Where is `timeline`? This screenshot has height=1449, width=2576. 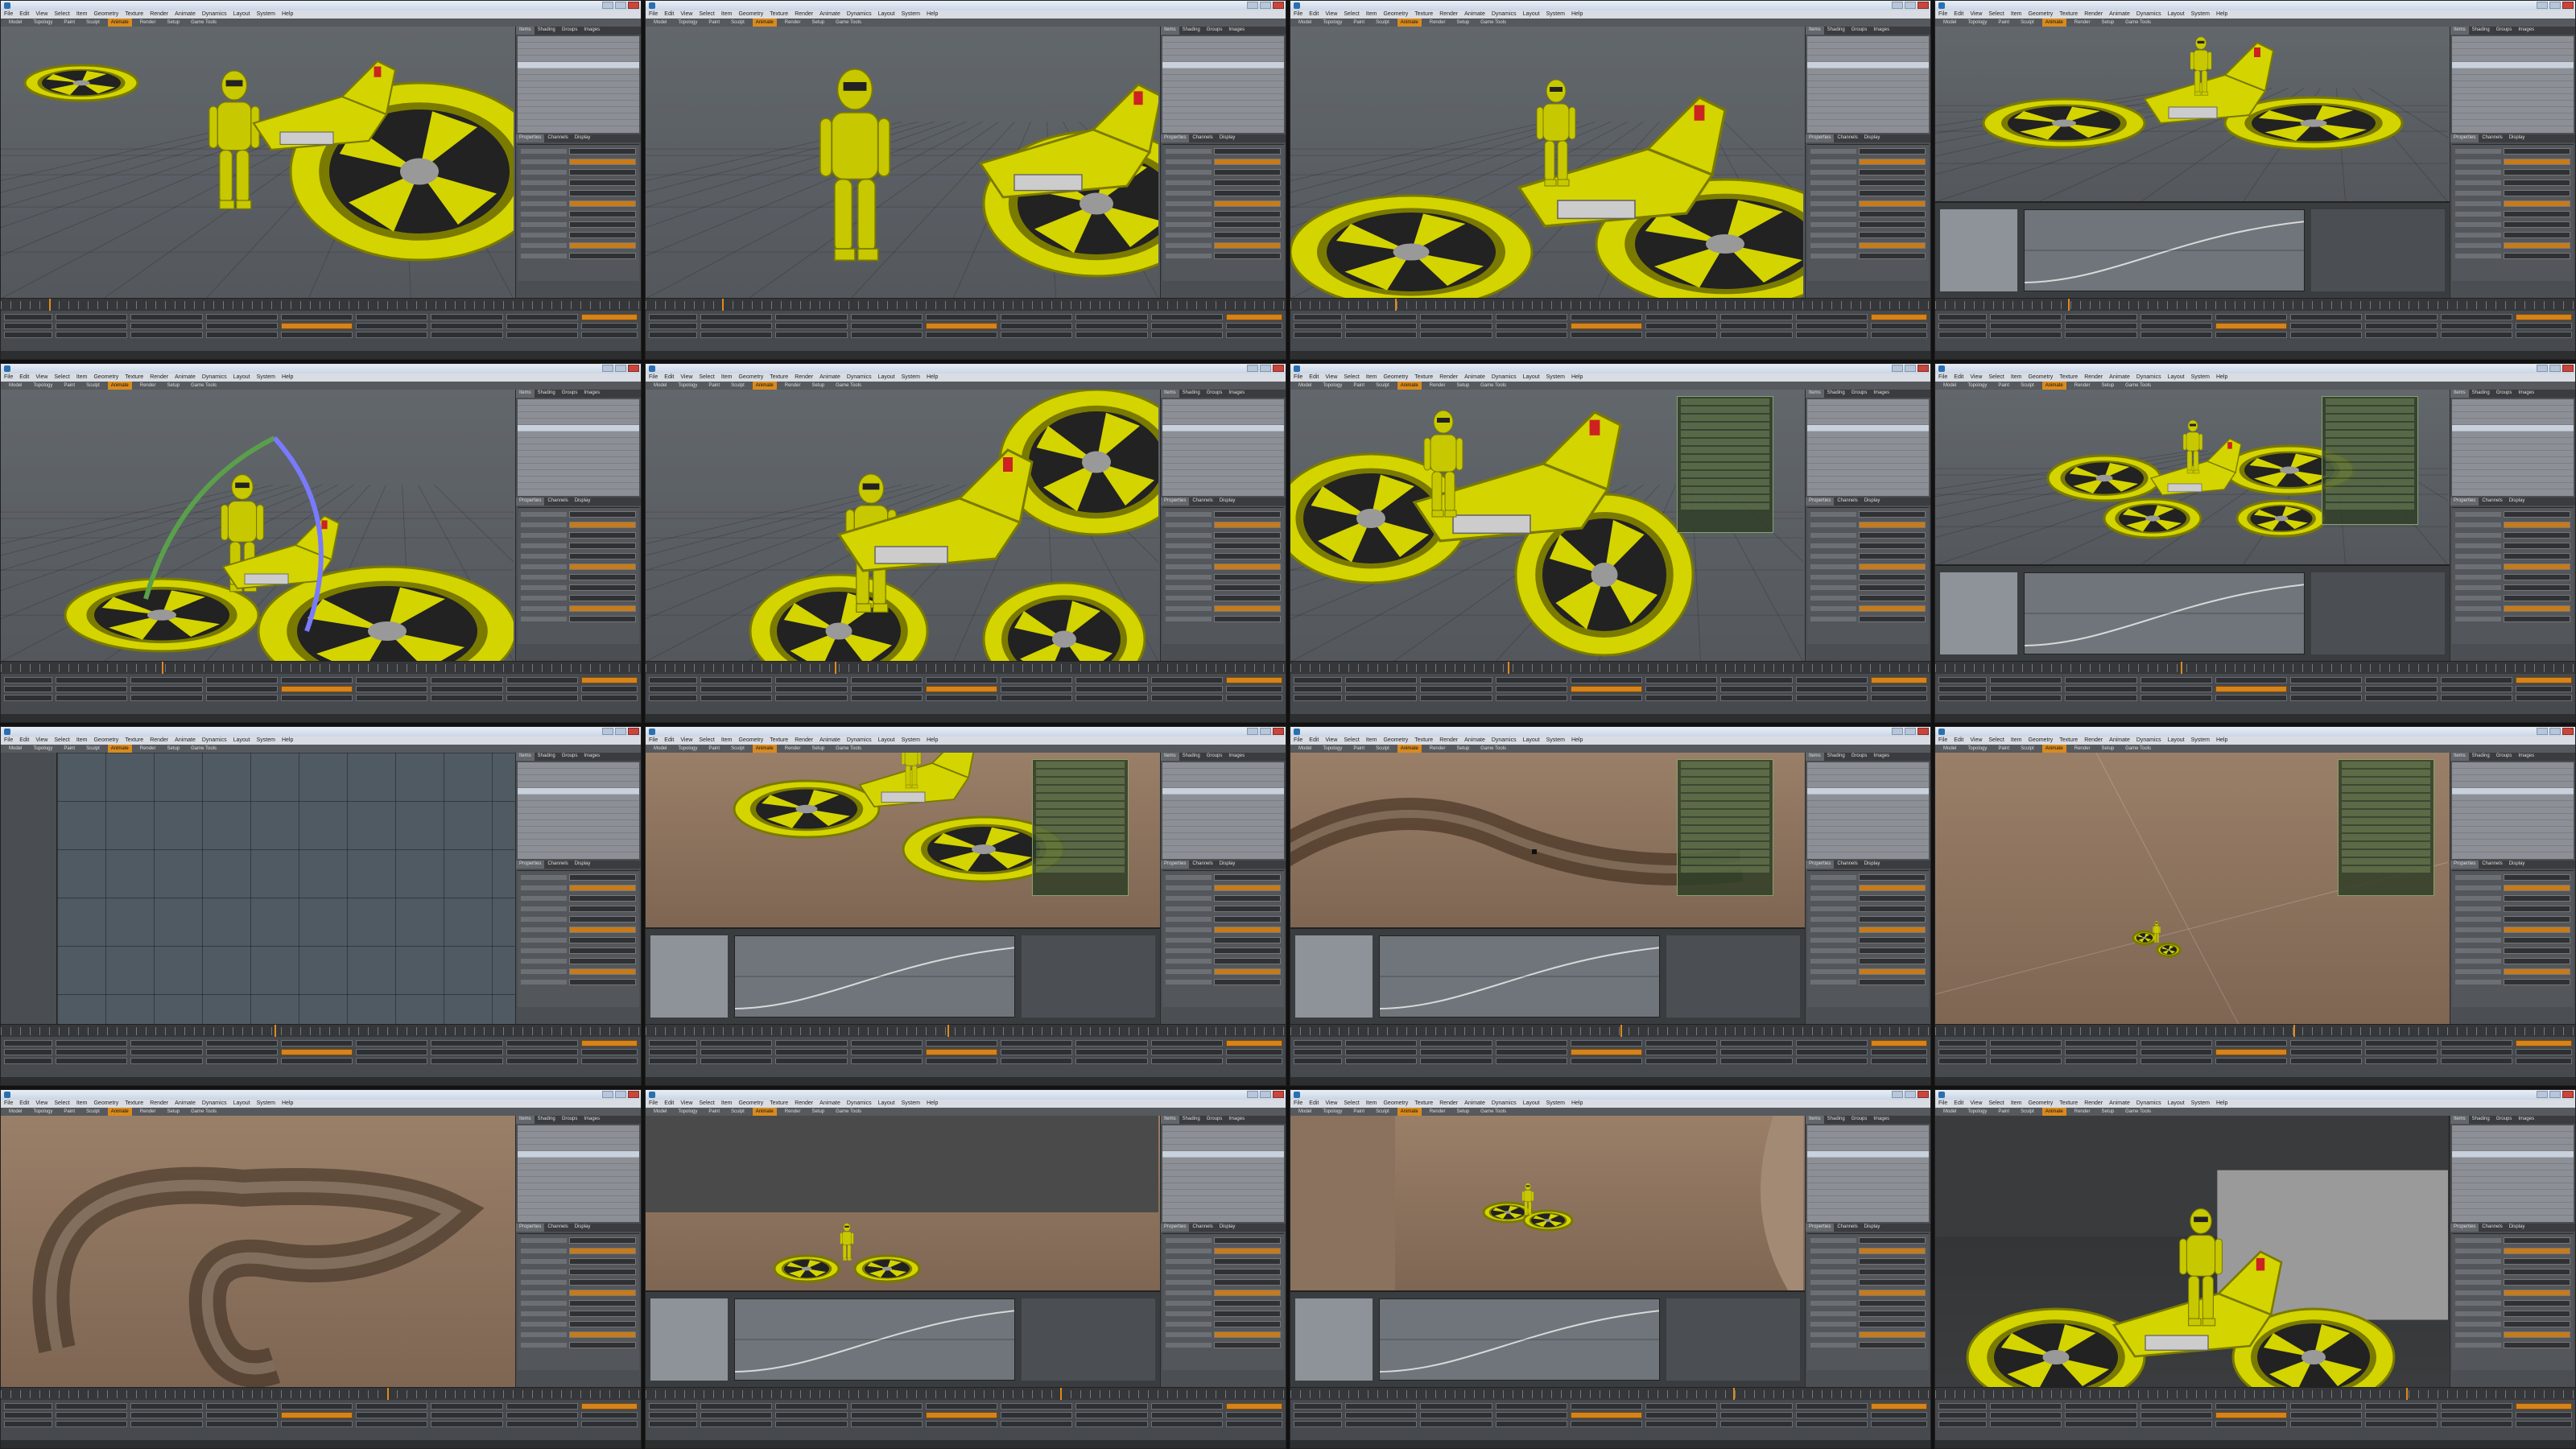
timeline is located at coordinates (2255, 668).